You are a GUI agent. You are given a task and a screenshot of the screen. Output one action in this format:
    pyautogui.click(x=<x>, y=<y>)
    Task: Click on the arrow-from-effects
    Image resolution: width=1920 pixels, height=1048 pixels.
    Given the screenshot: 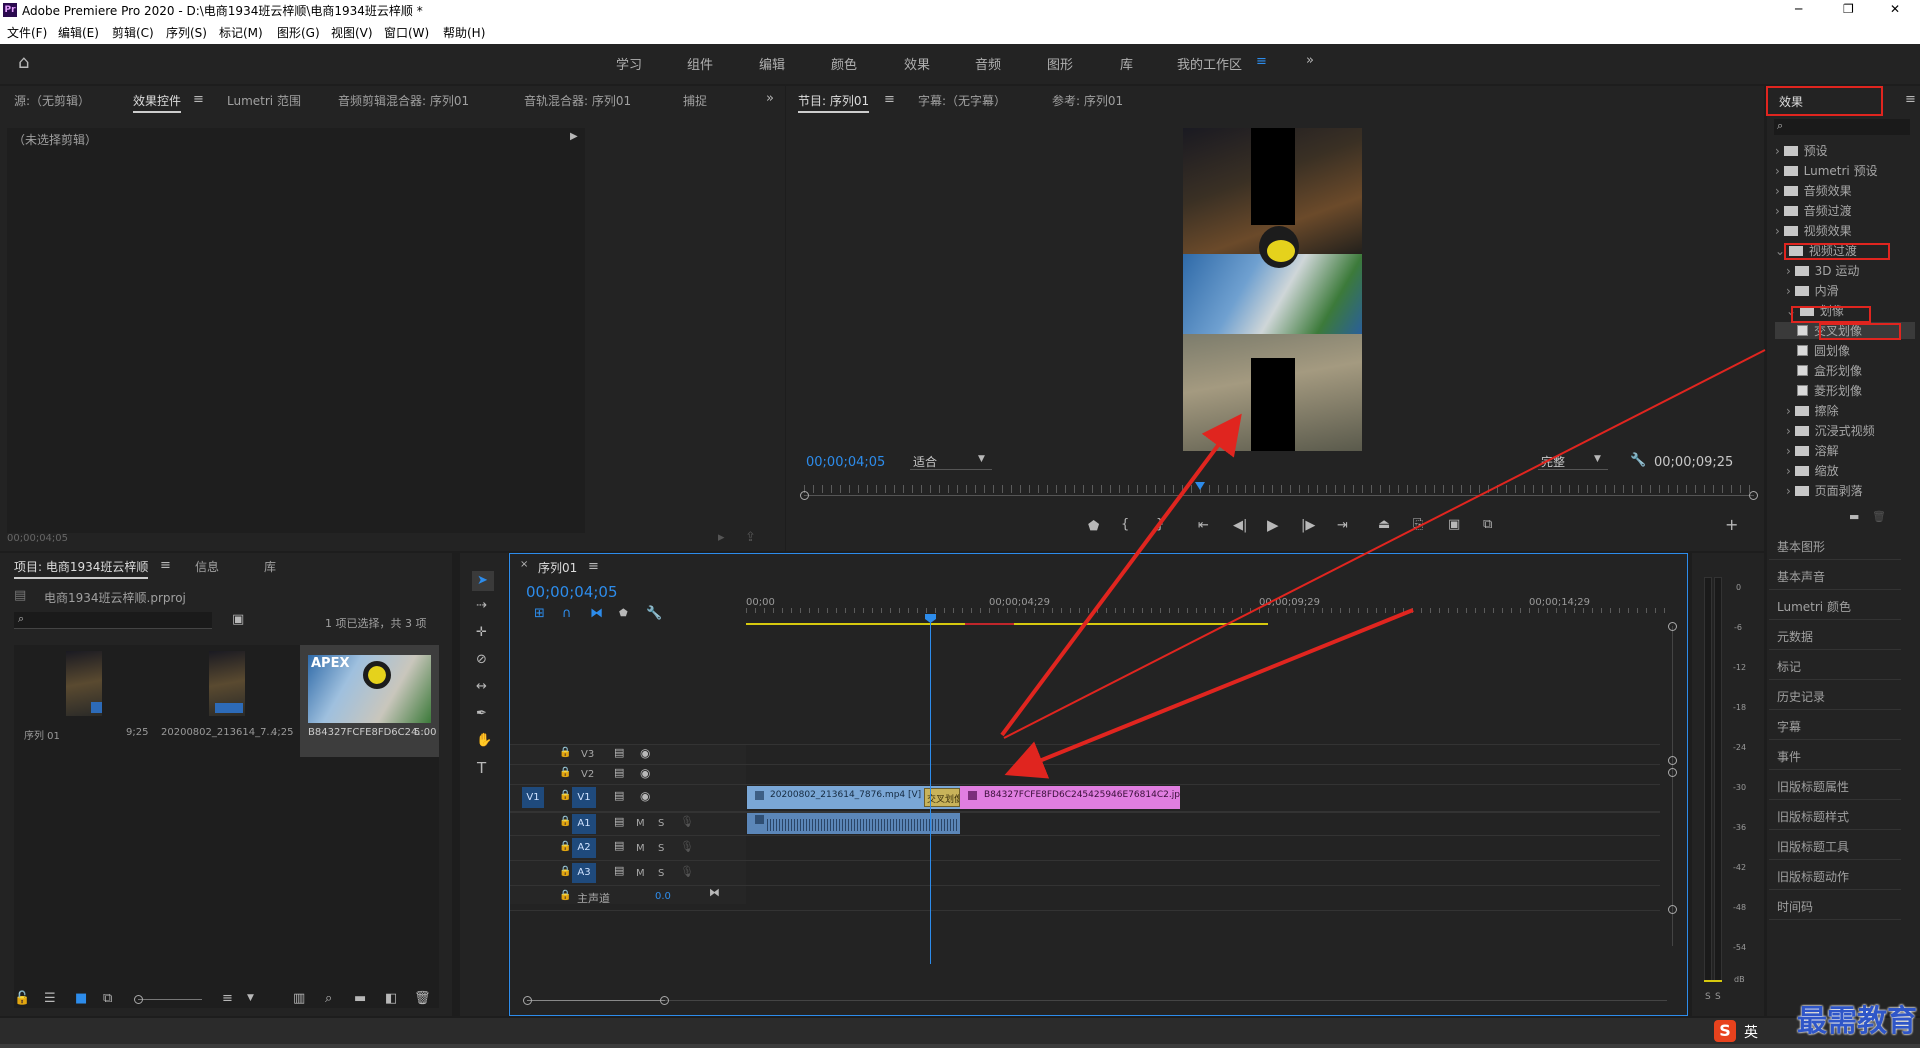 What is the action you would take?
    pyautogui.click(x=1384, y=544)
    